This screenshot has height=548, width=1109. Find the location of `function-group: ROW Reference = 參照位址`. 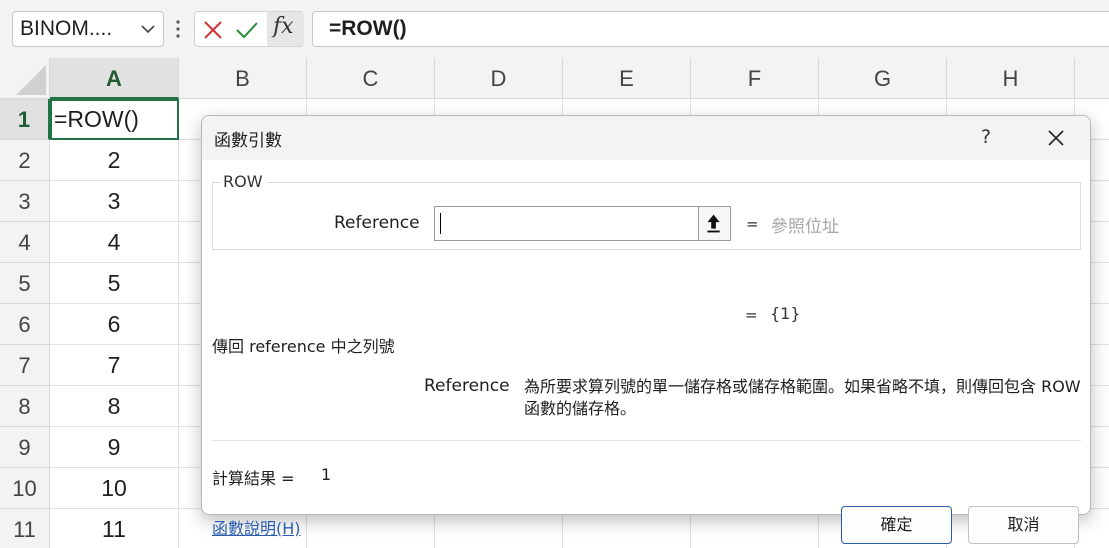

function-group: ROW Reference = 參照位址 is located at coordinates (646, 211).